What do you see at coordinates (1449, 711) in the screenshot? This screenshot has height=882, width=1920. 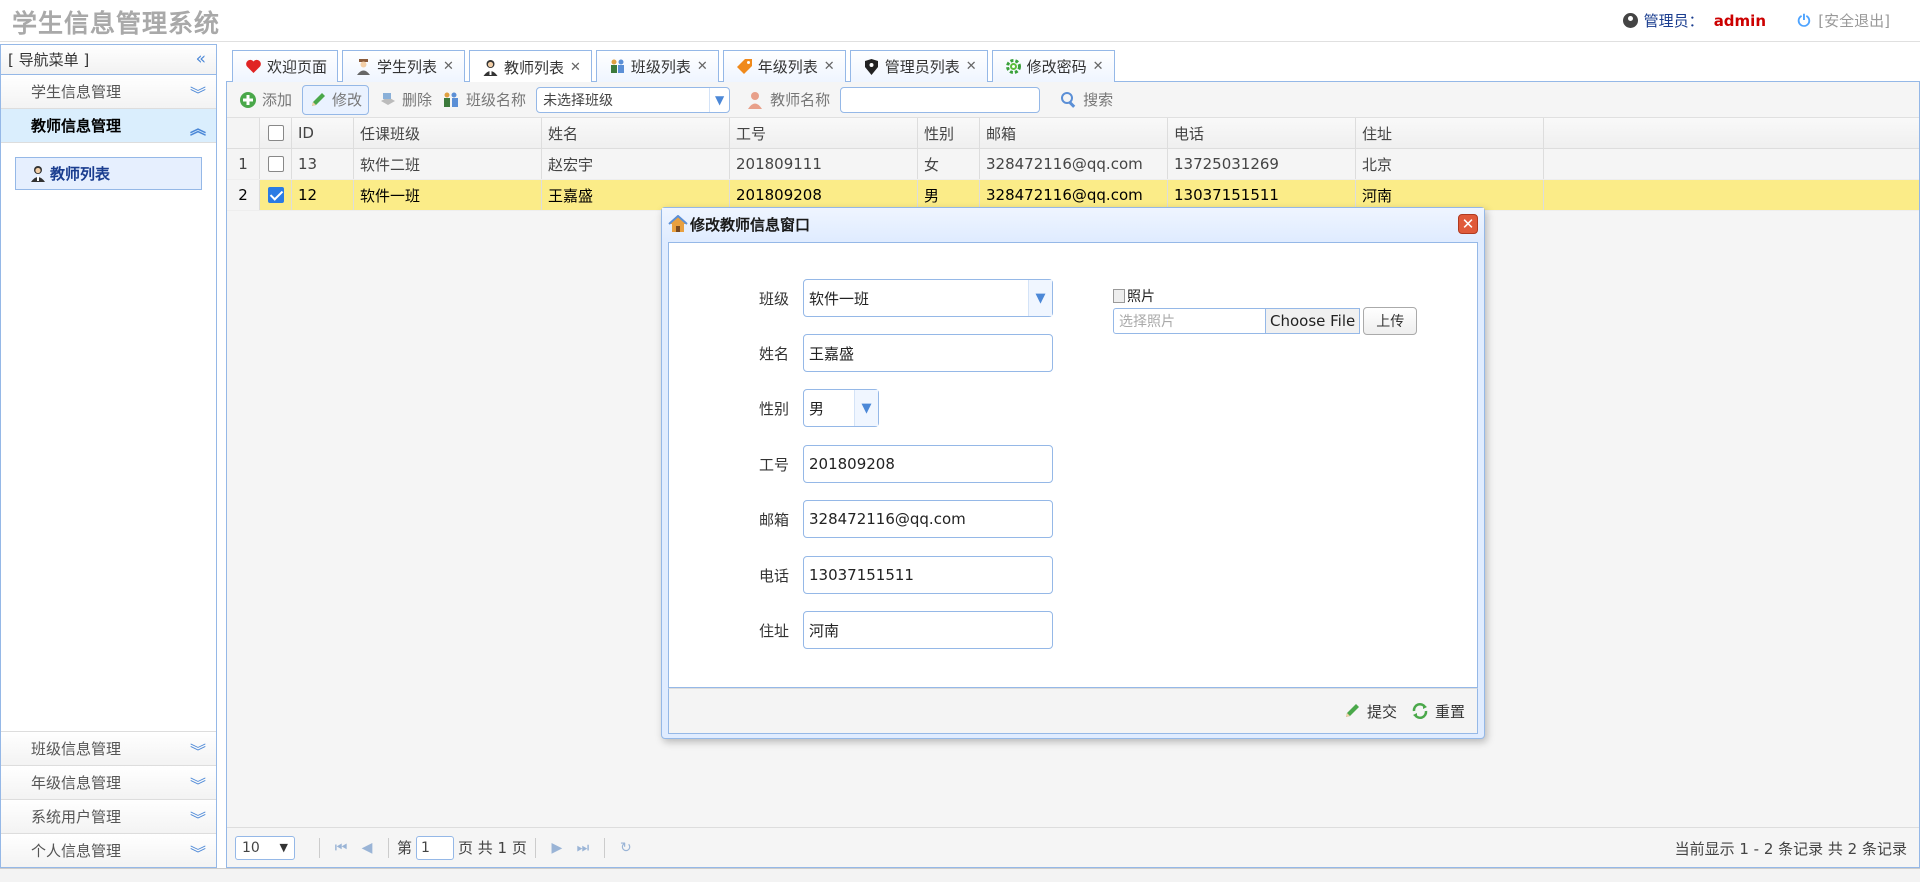 I see `reset-label: 重置` at bounding box center [1449, 711].